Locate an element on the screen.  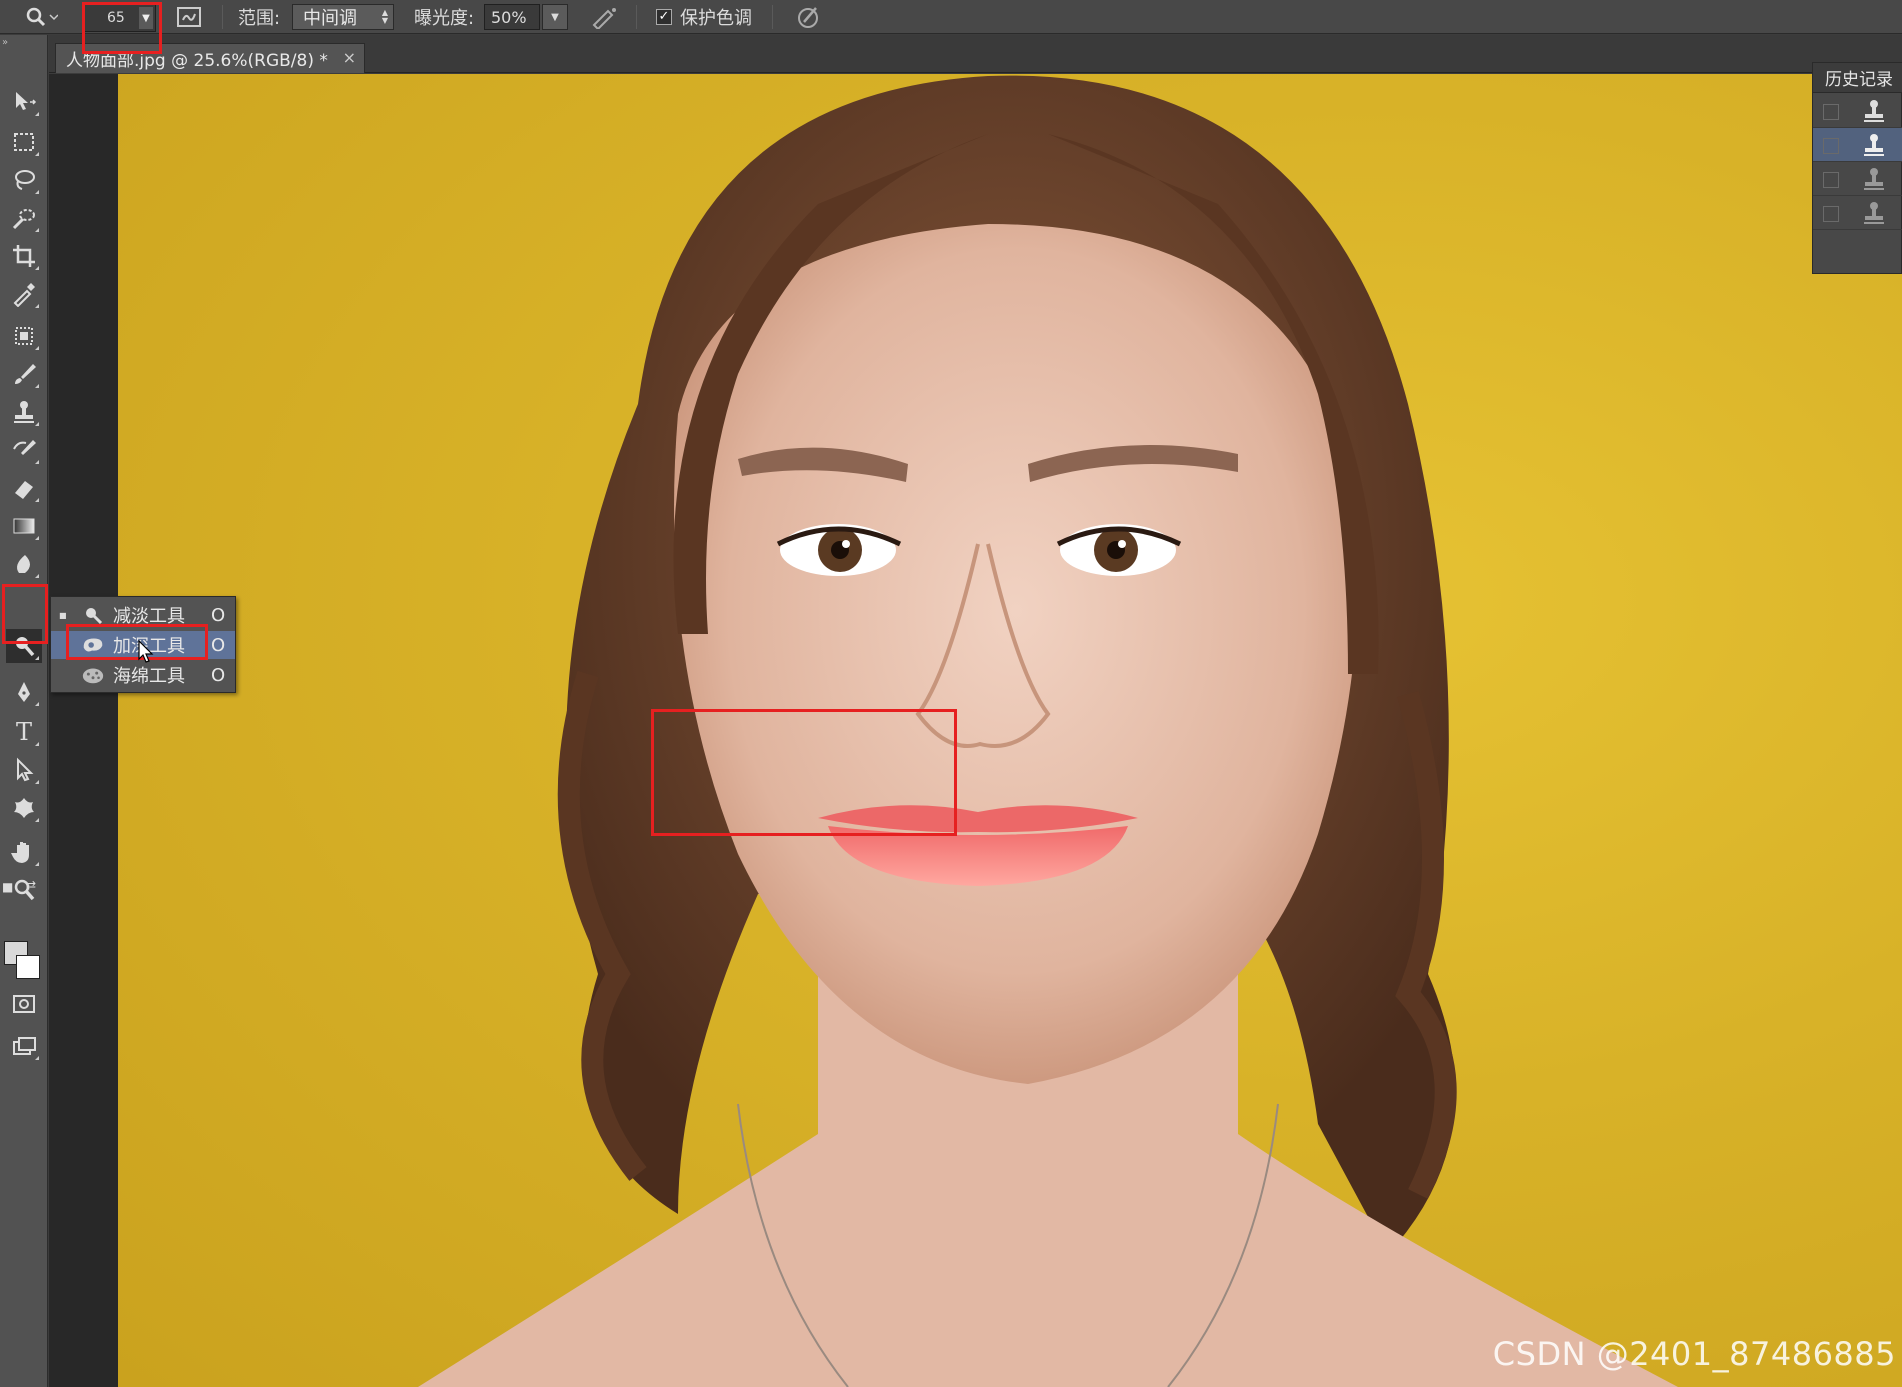
blur-tool is located at coordinates (24, 564).